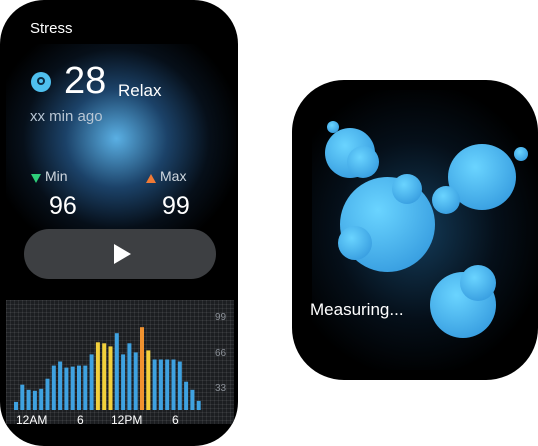 Image resolution: width=538 pixels, height=446 pixels. What do you see at coordinates (176, 206) in the screenshot?
I see `max-value: 99` at bounding box center [176, 206].